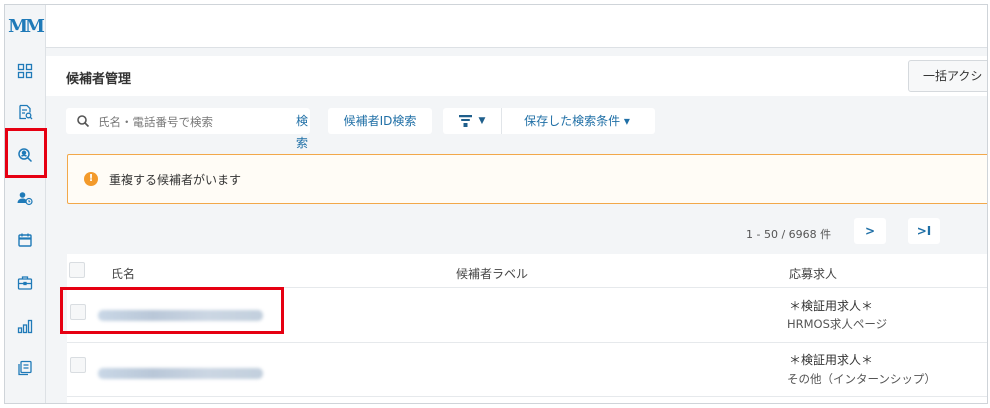  What do you see at coordinates (175, 180) in the screenshot?
I see `alert-text: 重複する候補者がいます` at bounding box center [175, 180].